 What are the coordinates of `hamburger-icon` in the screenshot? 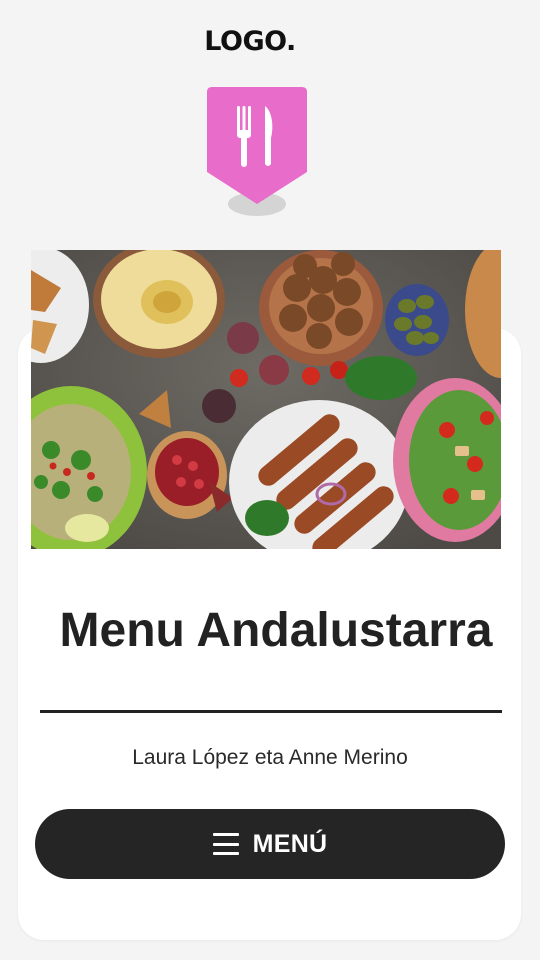 It's located at (225, 844).